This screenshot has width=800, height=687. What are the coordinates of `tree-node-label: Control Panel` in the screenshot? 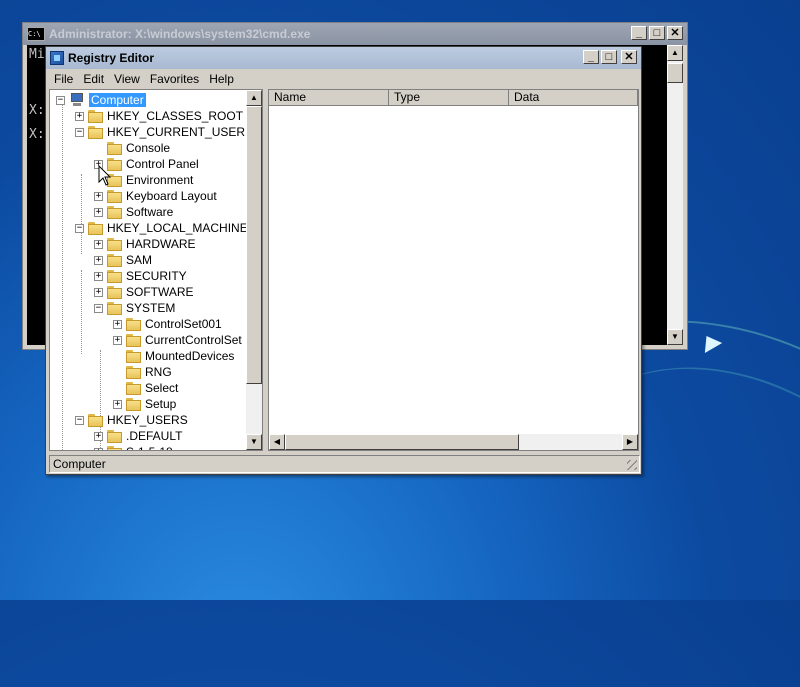 It's located at (162, 164).